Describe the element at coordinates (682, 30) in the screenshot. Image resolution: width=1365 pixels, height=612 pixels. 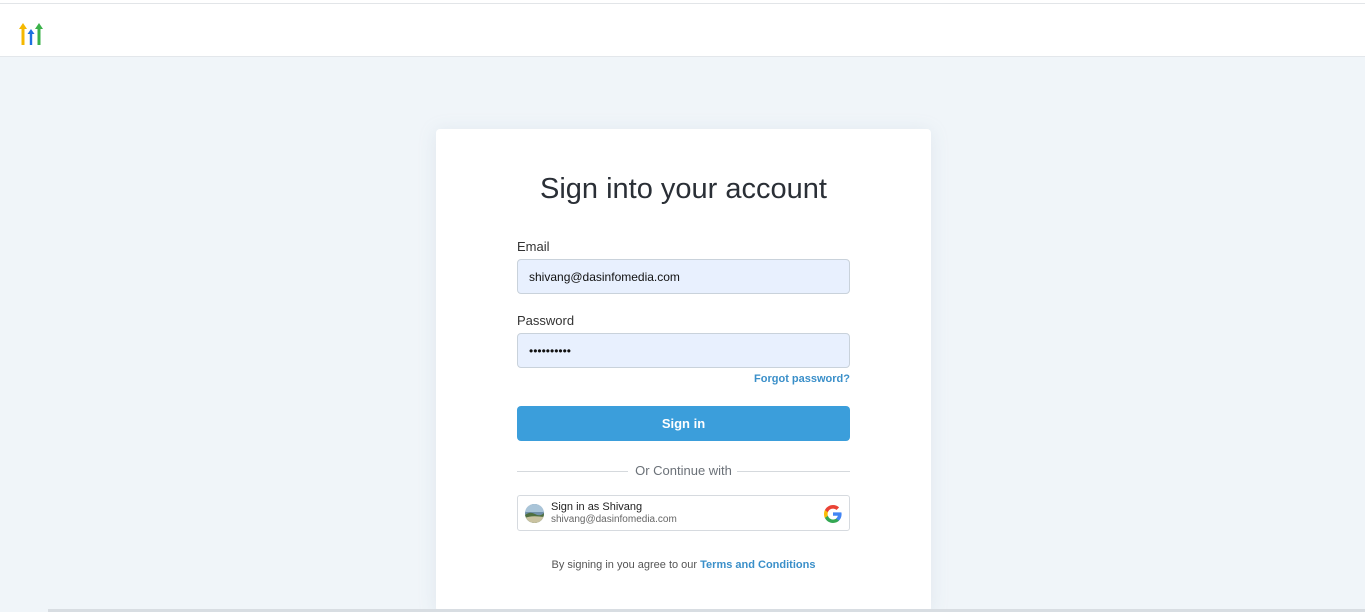
I see `top-header` at that location.